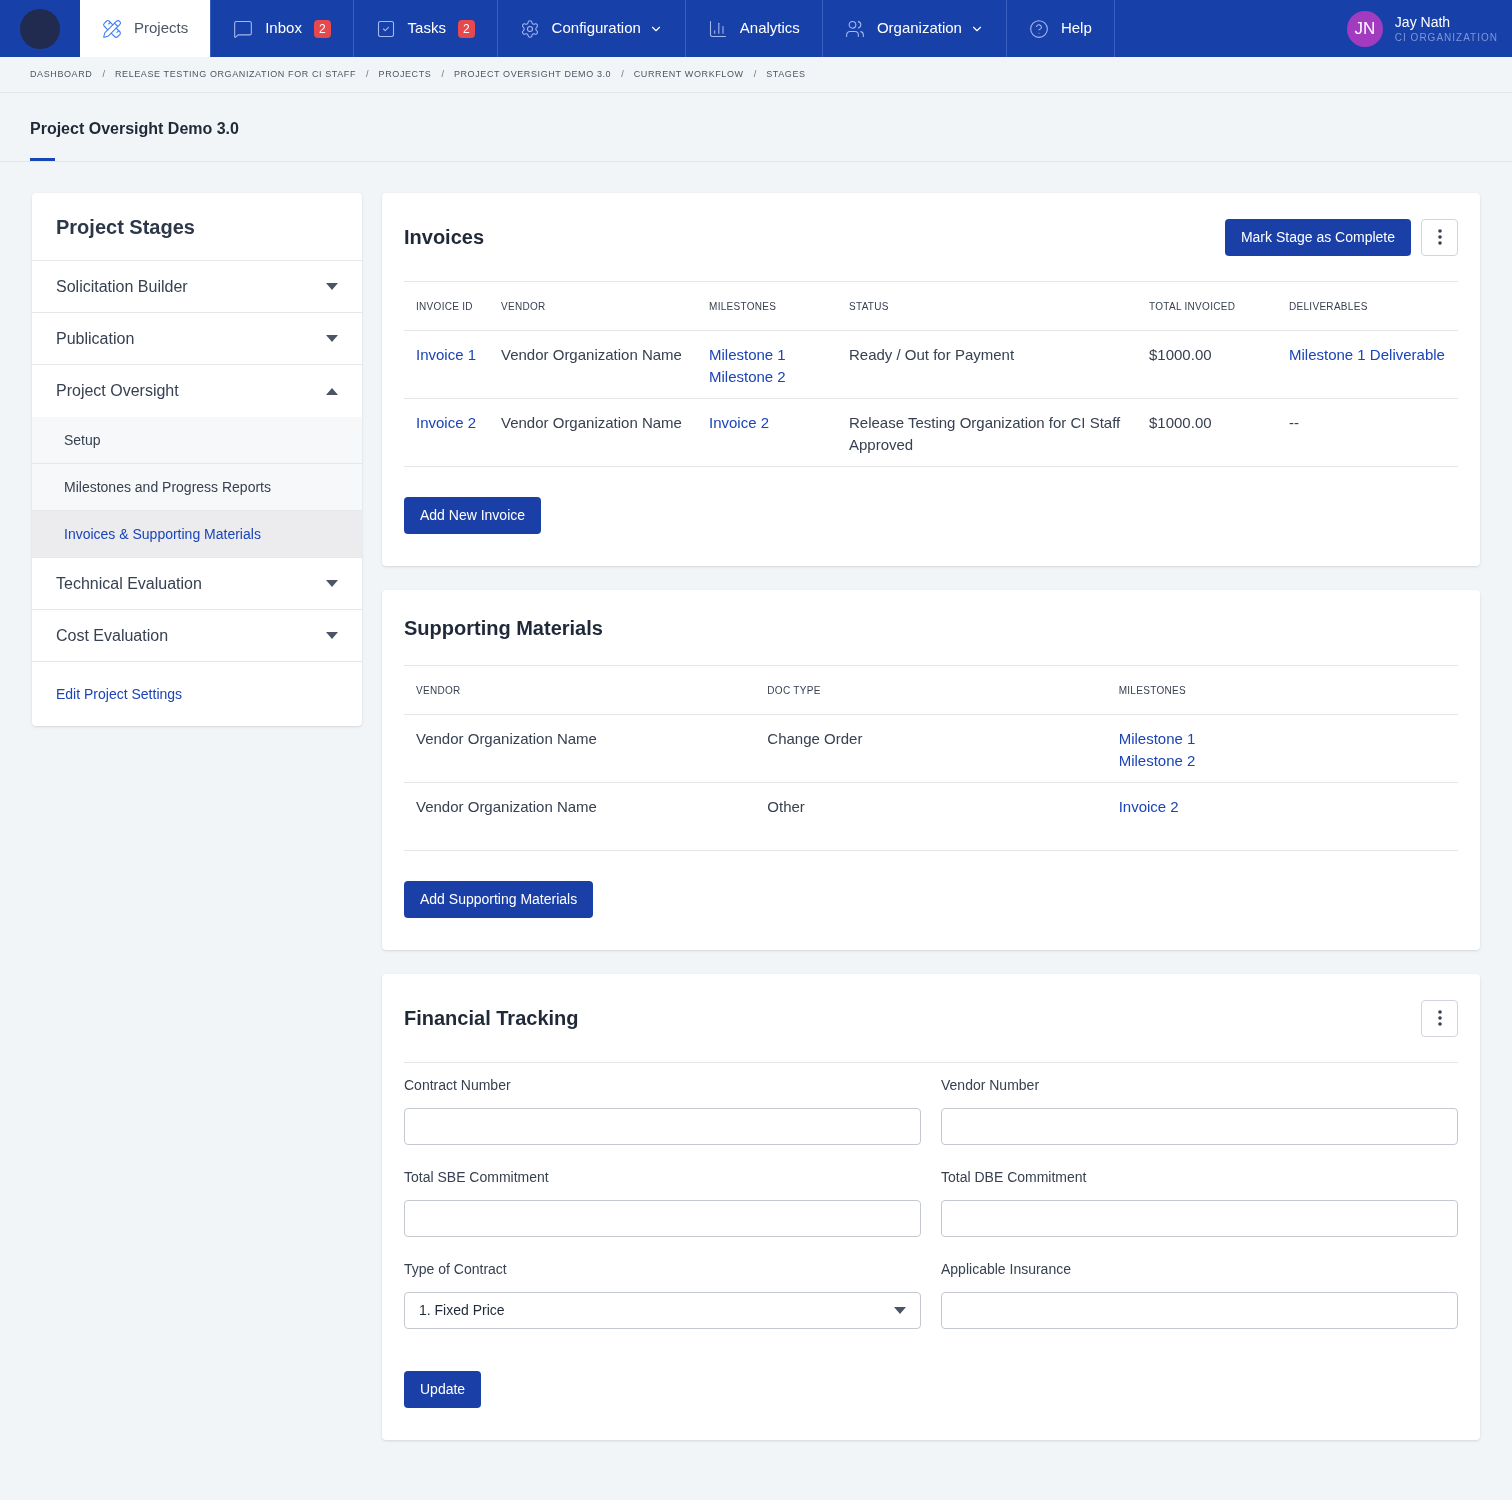 The width and height of the screenshot is (1512, 1500). What do you see at coordinates (458, 1085) in the screenshot?
I see `field-label: Contract Number` at bounding box center [458, 1085].